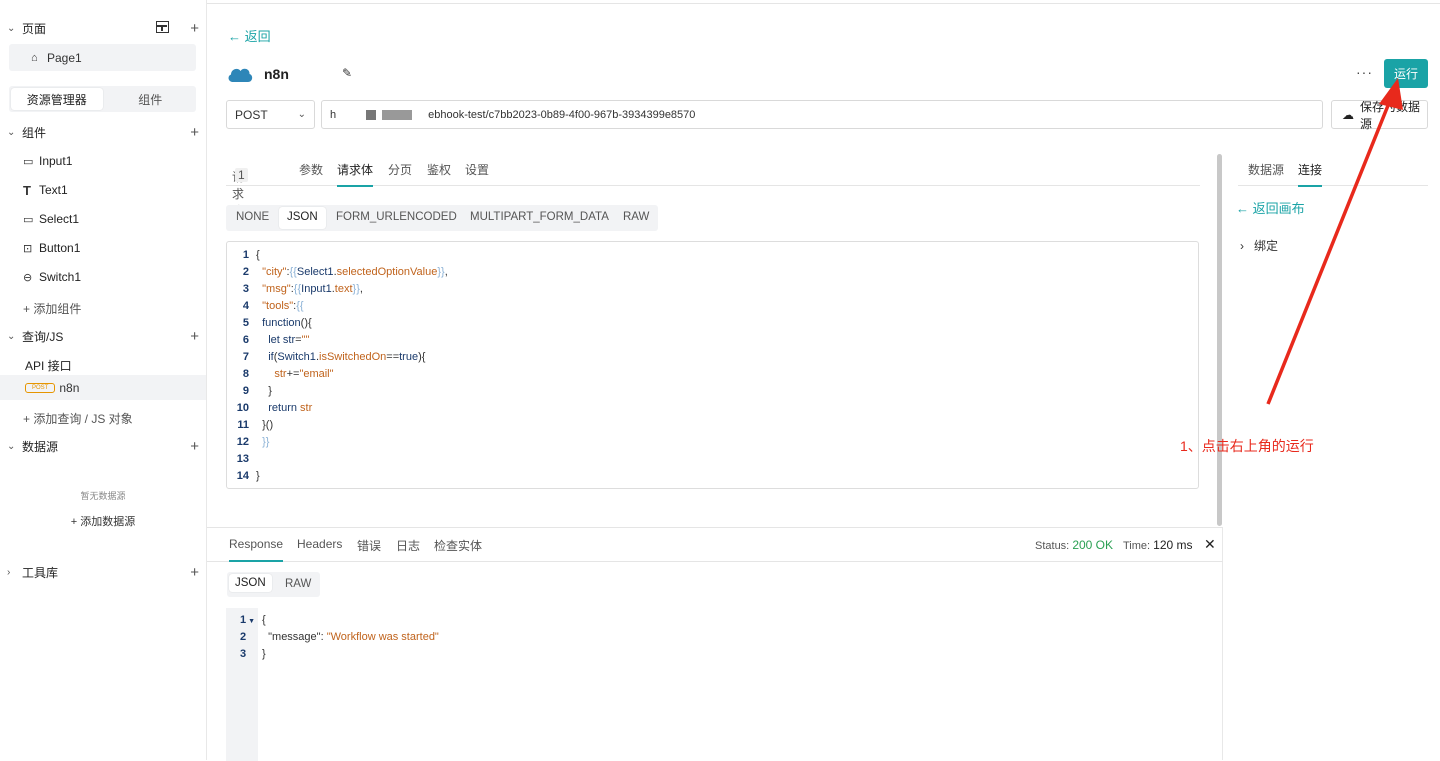 The height and width of the screenshot is (761, 1440). I want to click on page-item-label: Page1, so click(64, 57).